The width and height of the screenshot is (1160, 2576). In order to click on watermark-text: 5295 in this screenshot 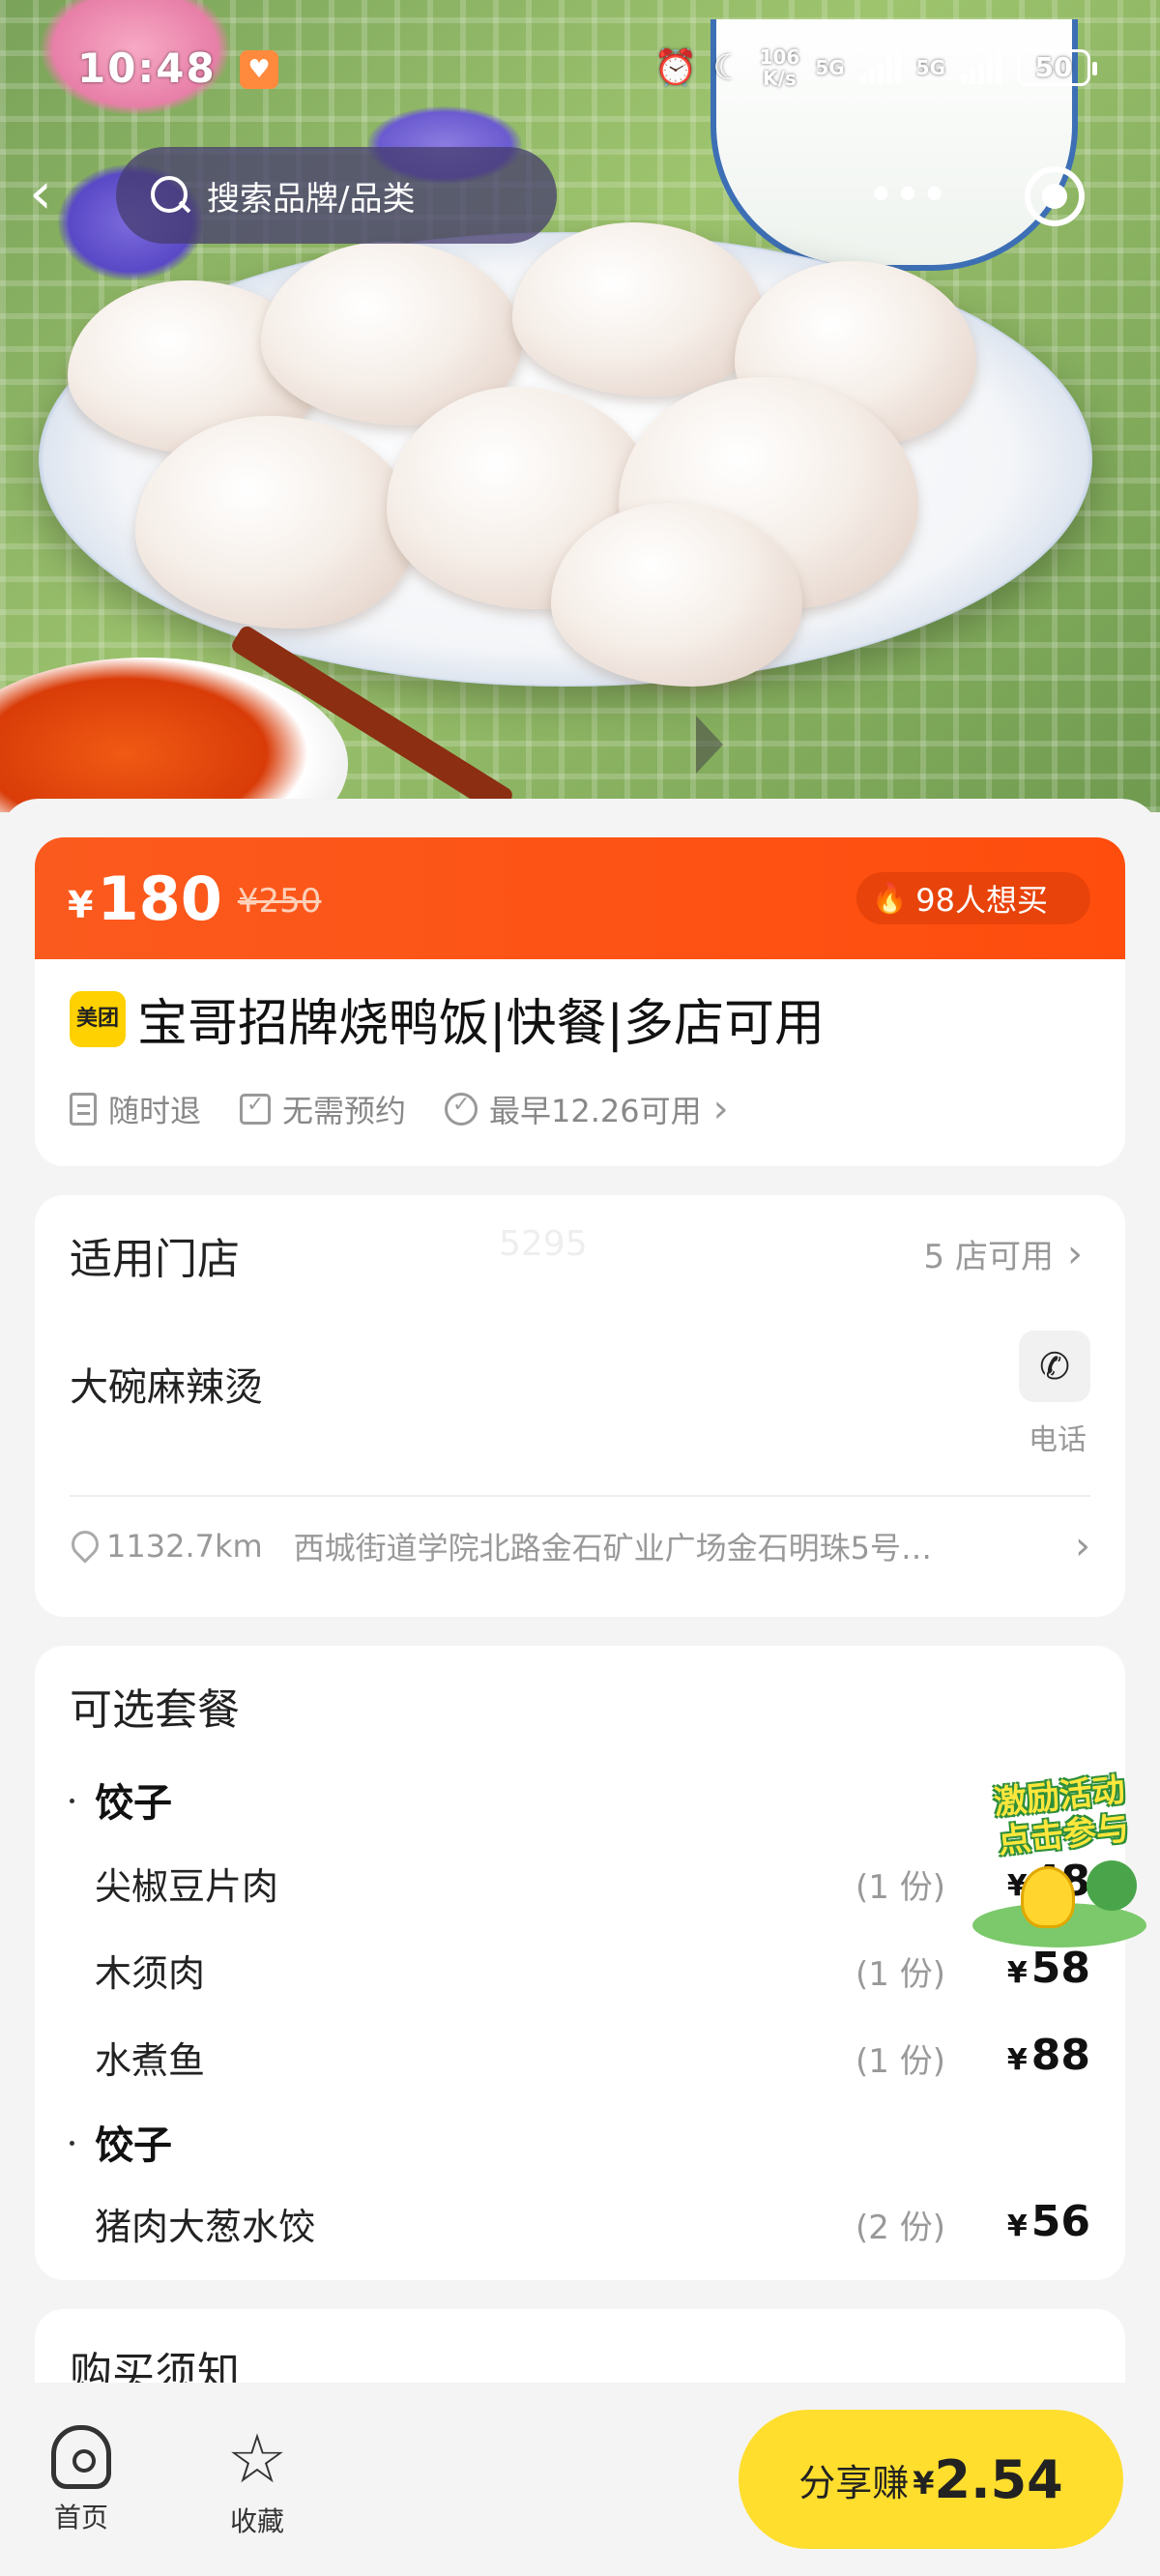, I will do `click(544, 1244)`.